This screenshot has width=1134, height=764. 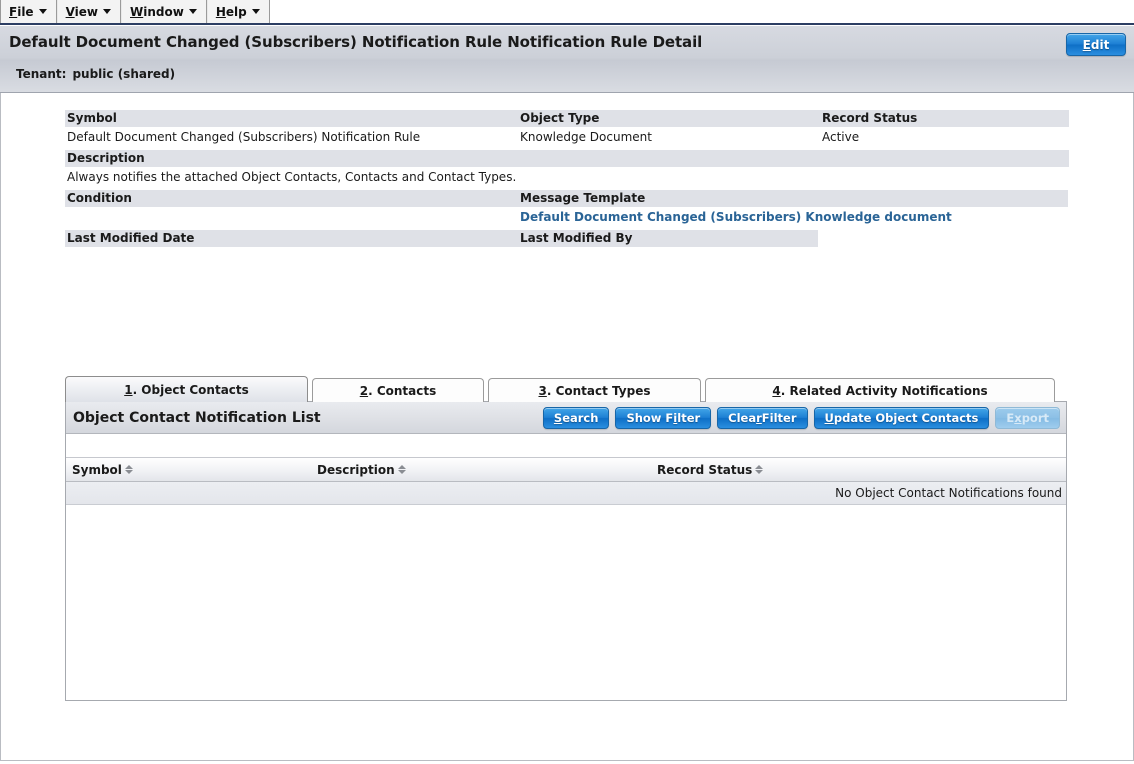 I want to click on detail-row-3: Condition Message Template, so click(x=567, y=198).